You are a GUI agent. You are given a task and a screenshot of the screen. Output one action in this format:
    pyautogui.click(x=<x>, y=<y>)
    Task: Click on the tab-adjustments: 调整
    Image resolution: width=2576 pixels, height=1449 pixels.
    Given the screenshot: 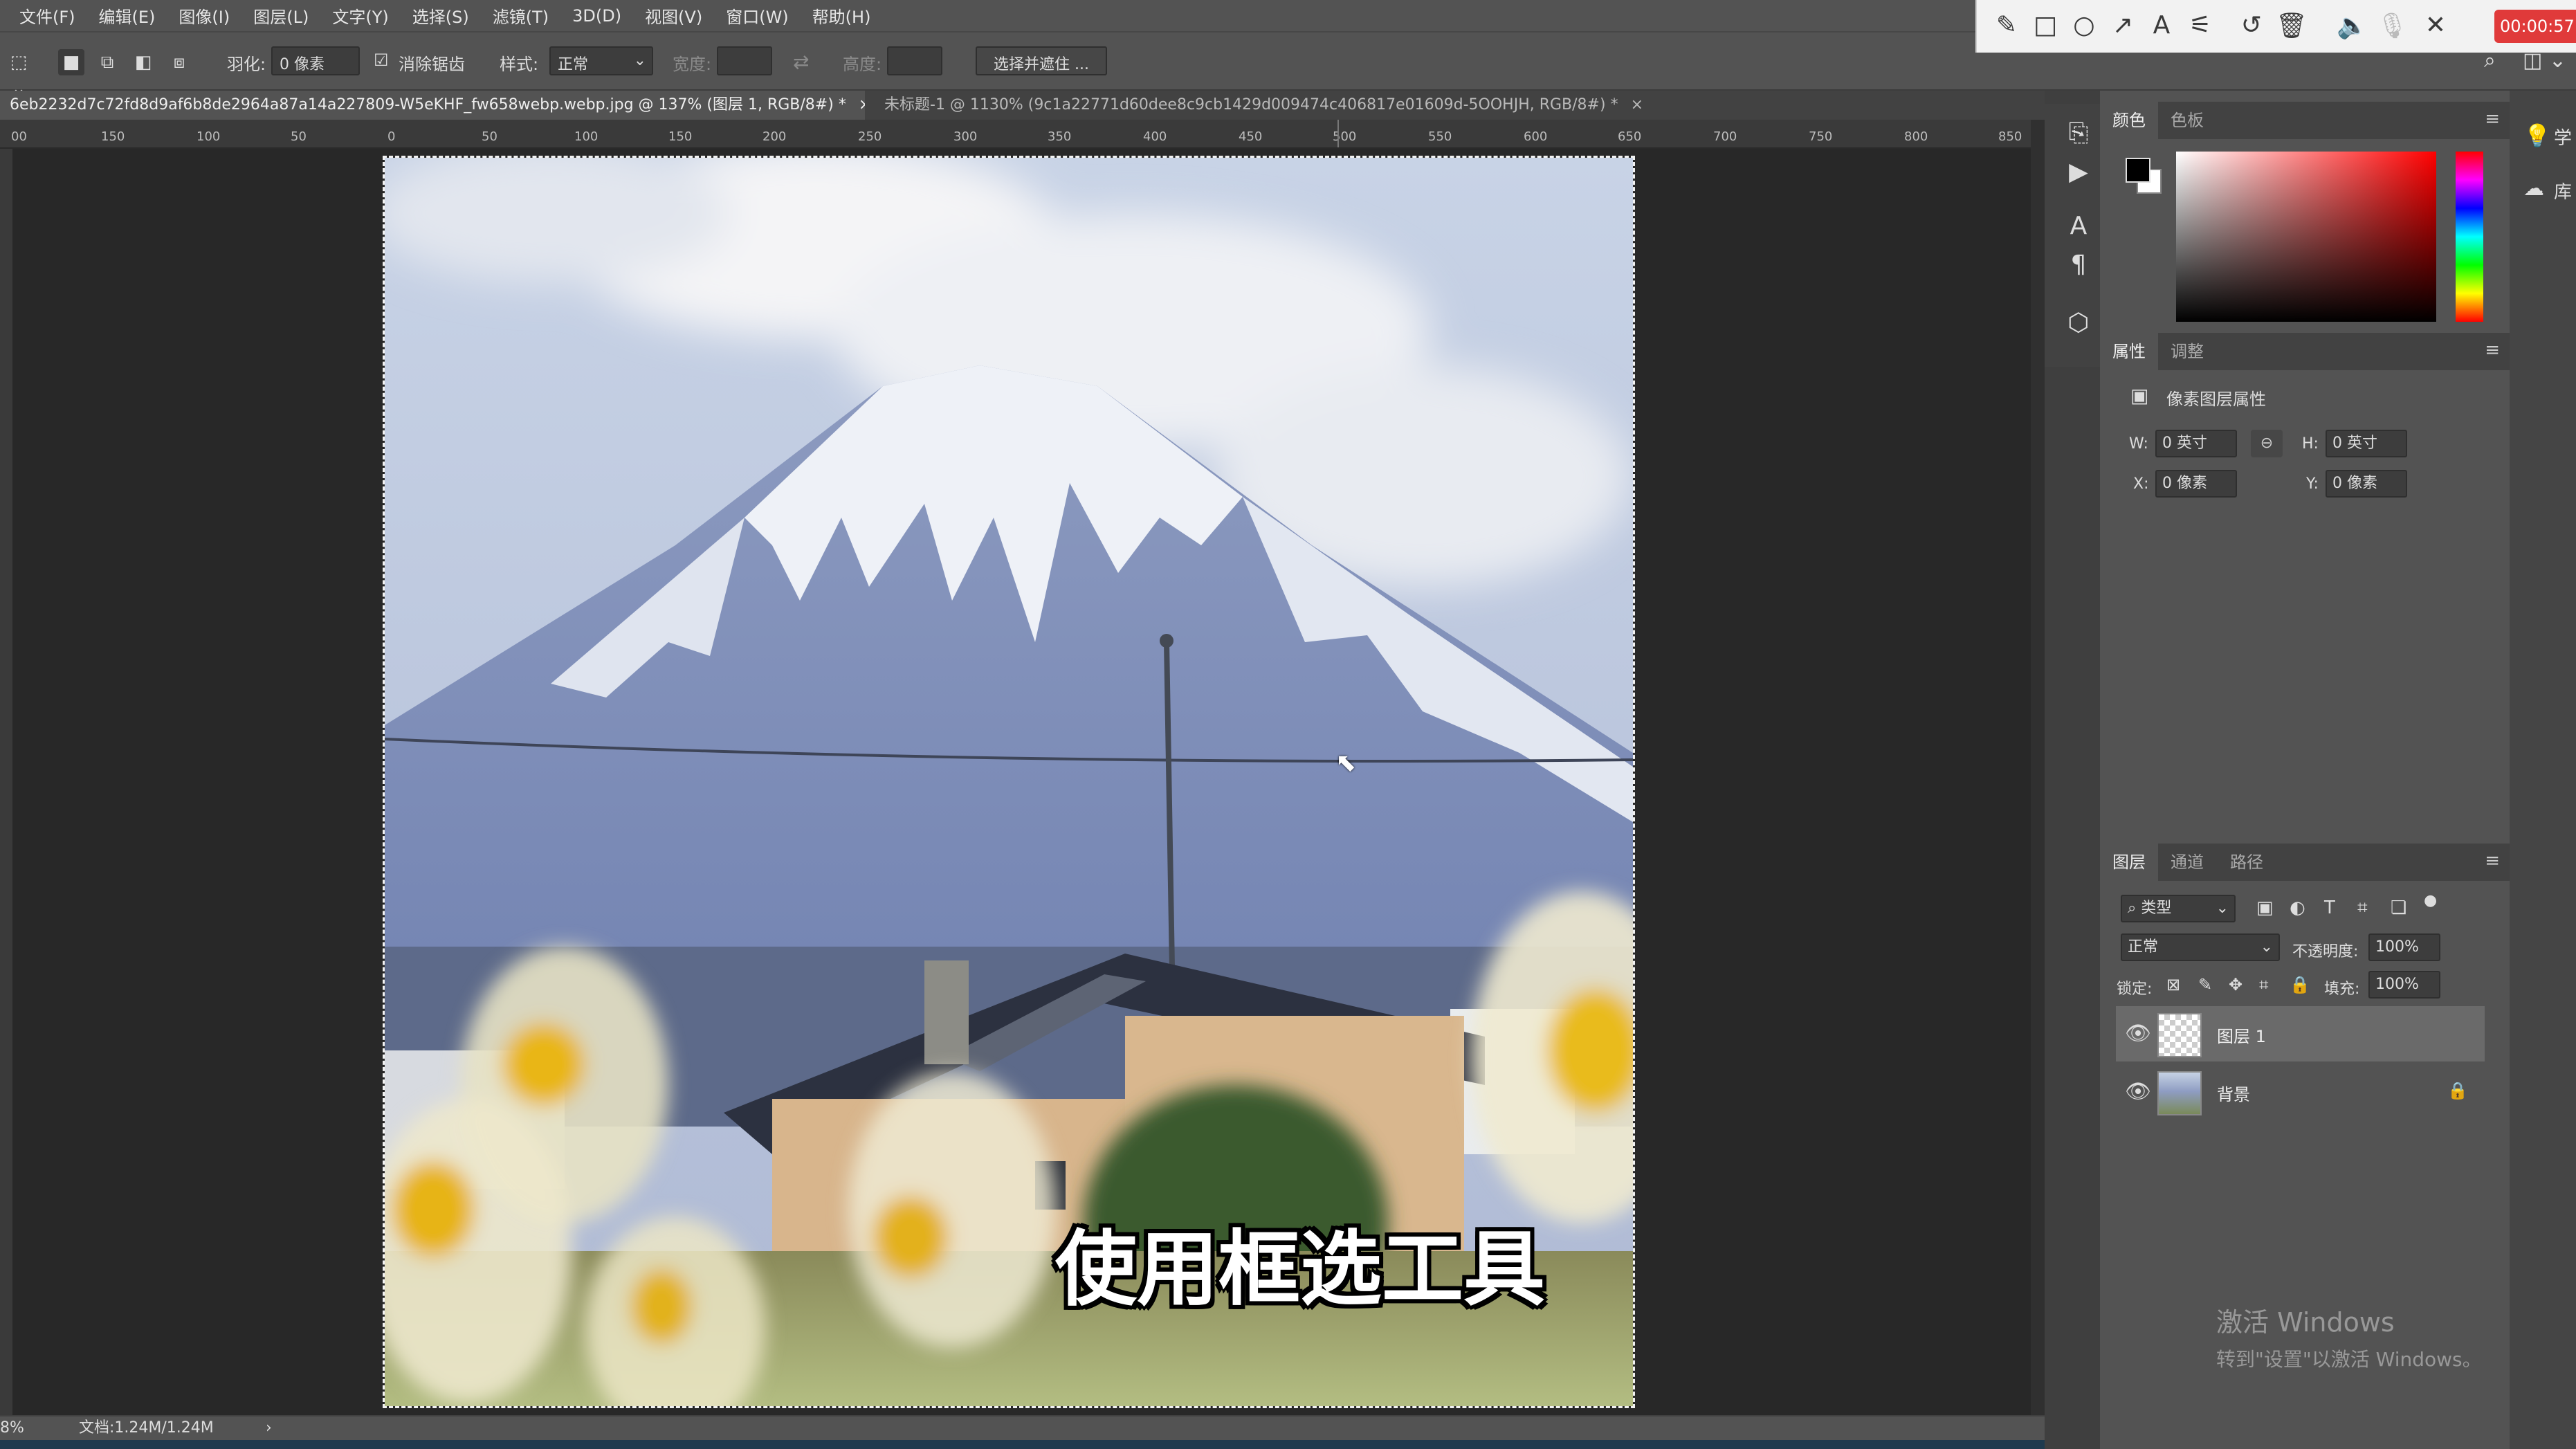 What is the action you would take?
    pyautogui.click(x=2187, y=351)
    